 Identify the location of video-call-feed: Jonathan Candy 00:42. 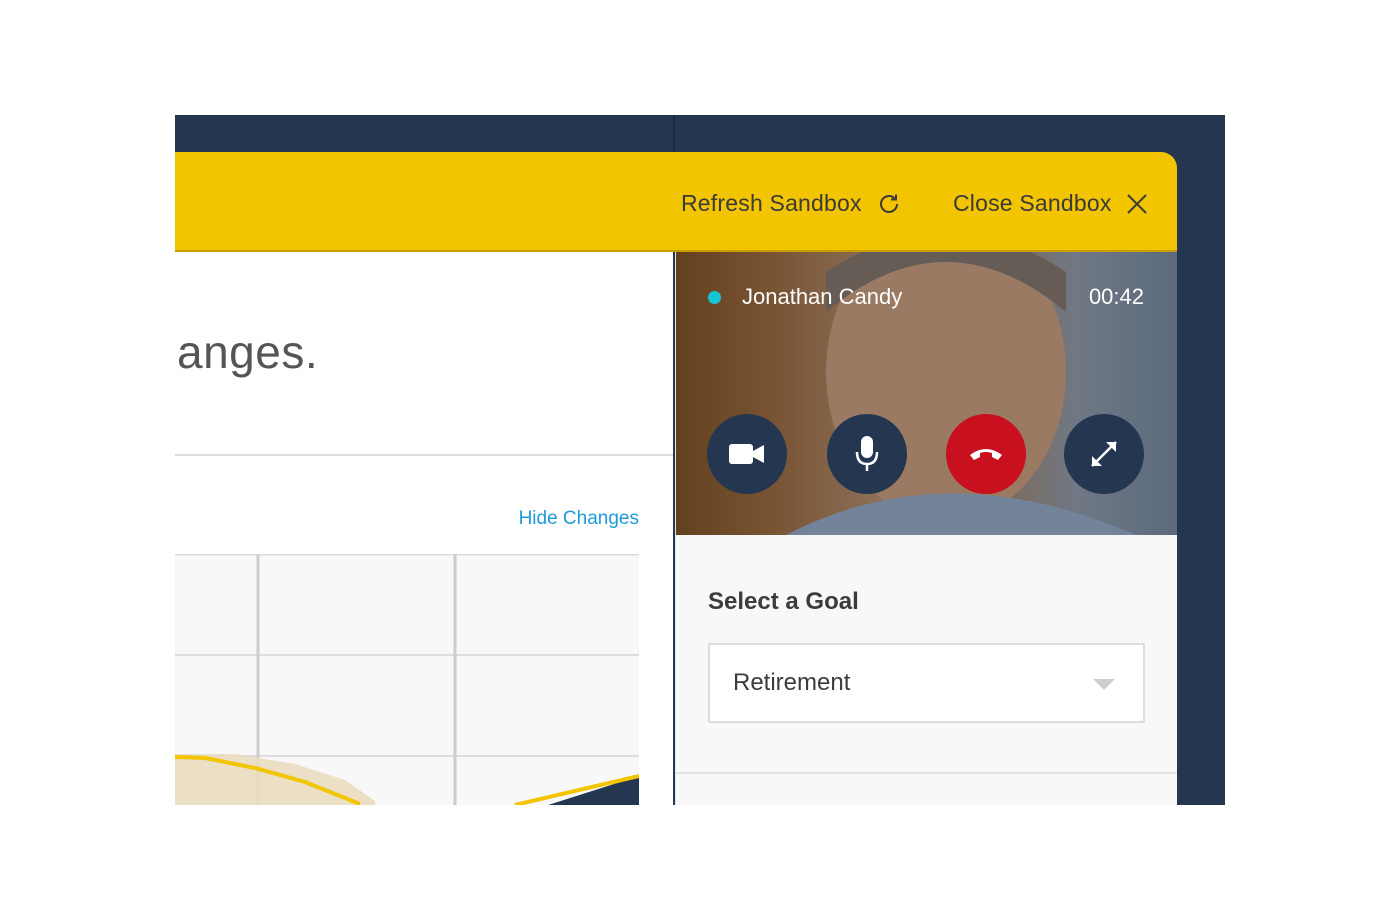
(926, 393).